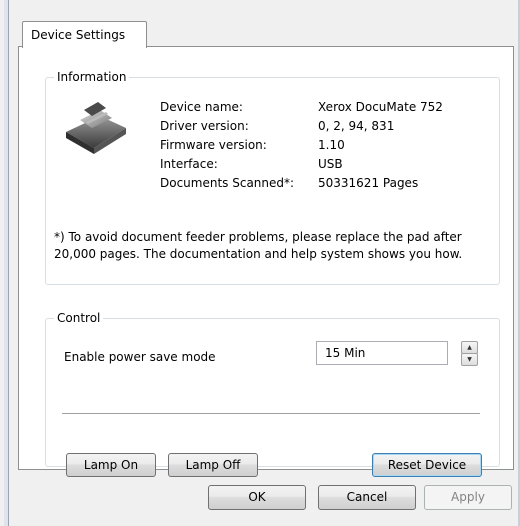 The height and width of the screenshot is (526, 520). I want to click on tab-label: Device Settings, so click(78, 35).